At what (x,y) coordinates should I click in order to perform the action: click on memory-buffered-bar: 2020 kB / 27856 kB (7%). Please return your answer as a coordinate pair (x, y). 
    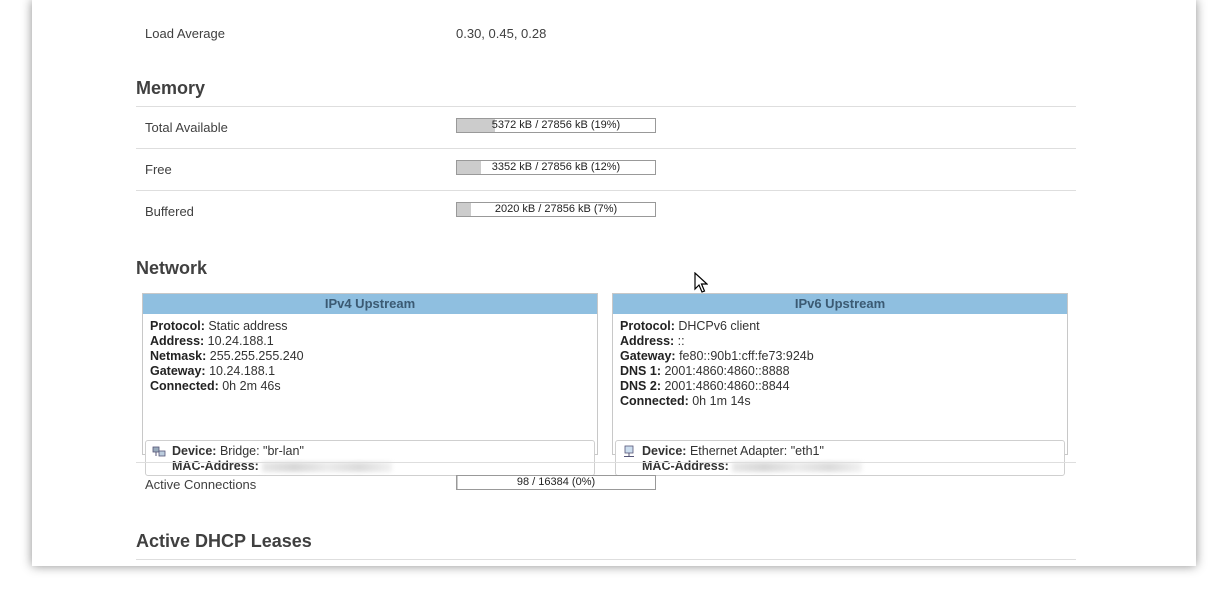
    Looking at the image, I should click on (556, 209).